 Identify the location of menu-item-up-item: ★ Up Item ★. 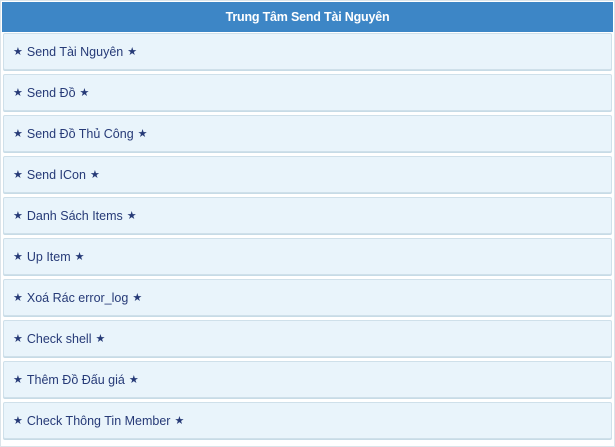
(307, 256).